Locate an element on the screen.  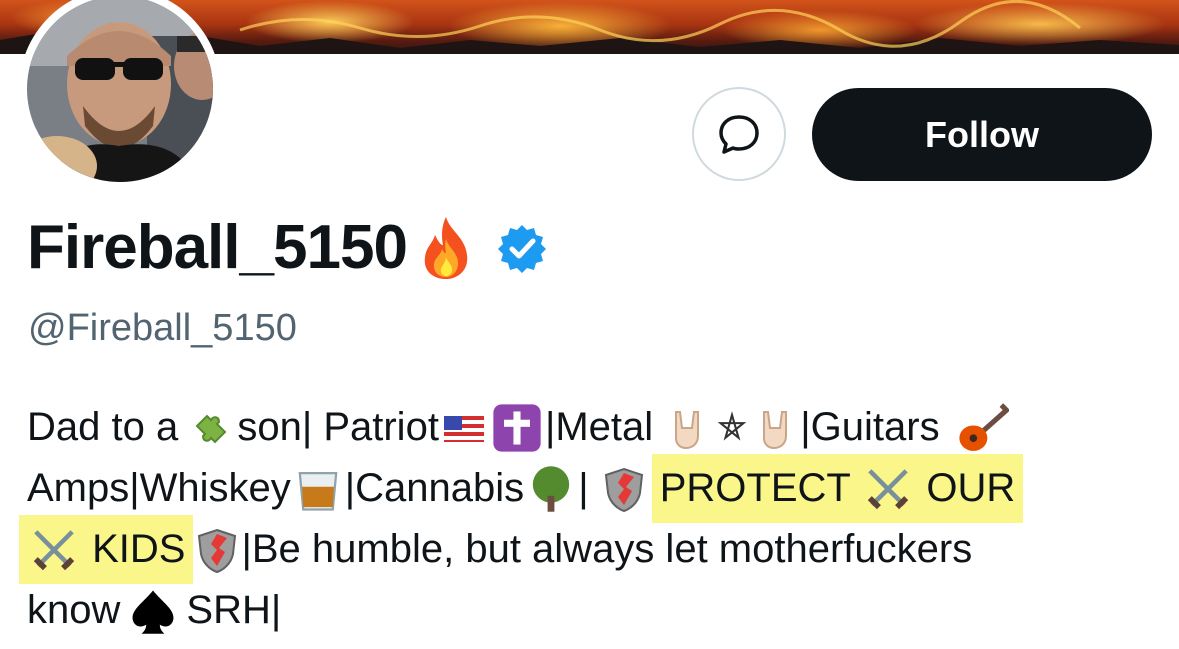
spade-suit-icon is located at coordinates (153, 612).